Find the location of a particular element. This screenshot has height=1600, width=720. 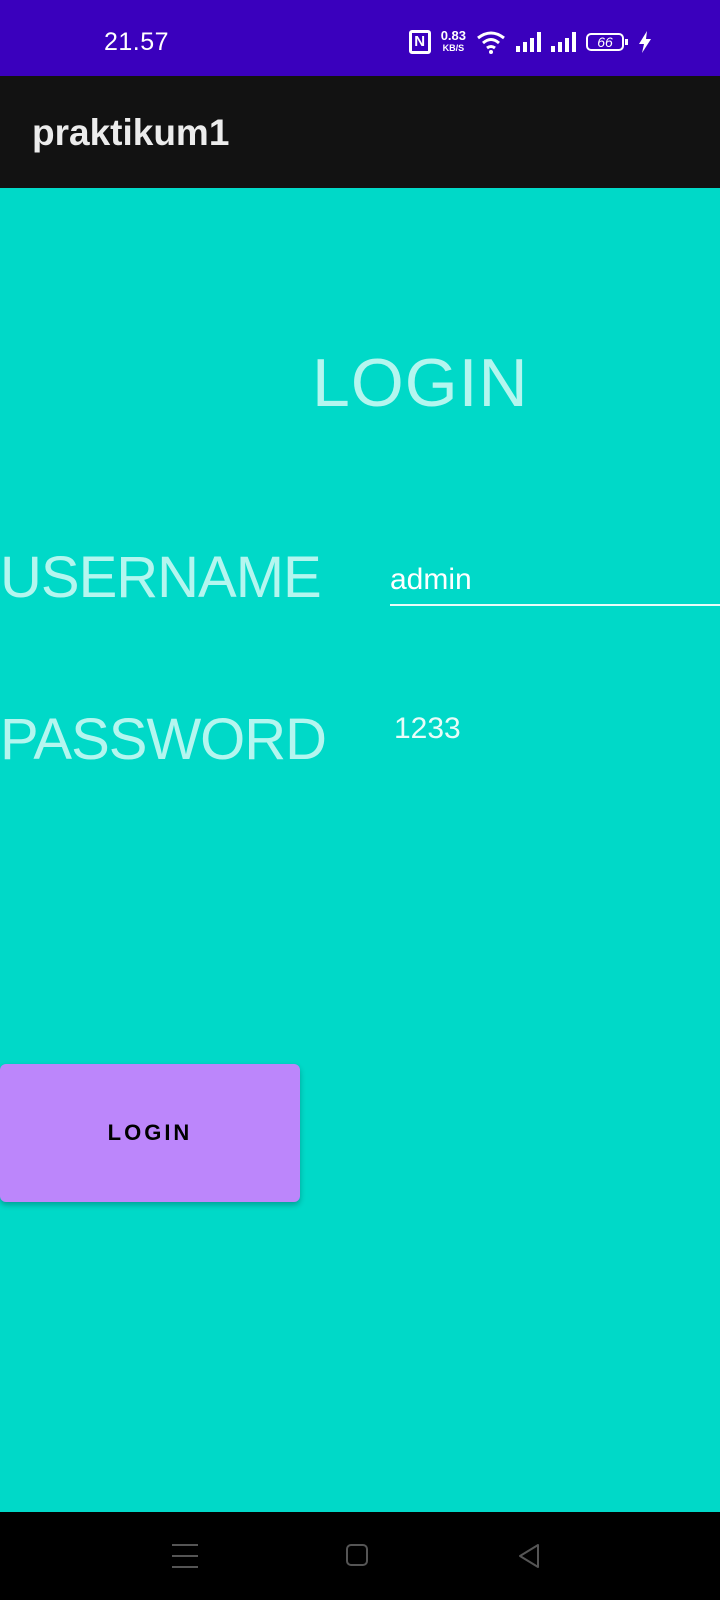

login-heading: LOGIN is located at coordinates (420, 383).